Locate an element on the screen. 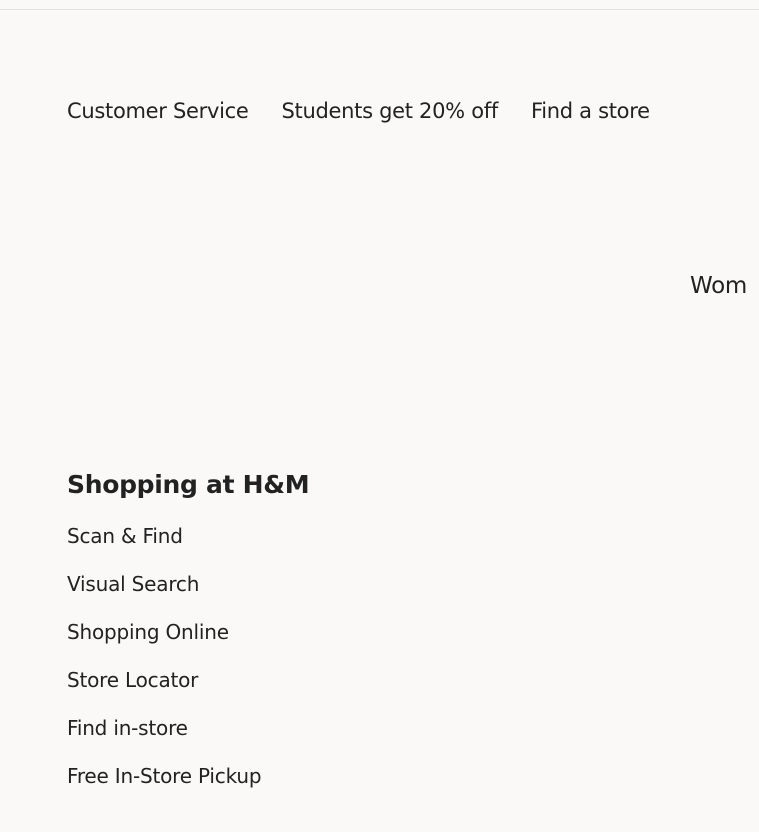 Image resolution: width=759 pixels, height=832 pixels. scan-and-find-link: Scan & Find is located at coordinates (125, 536).